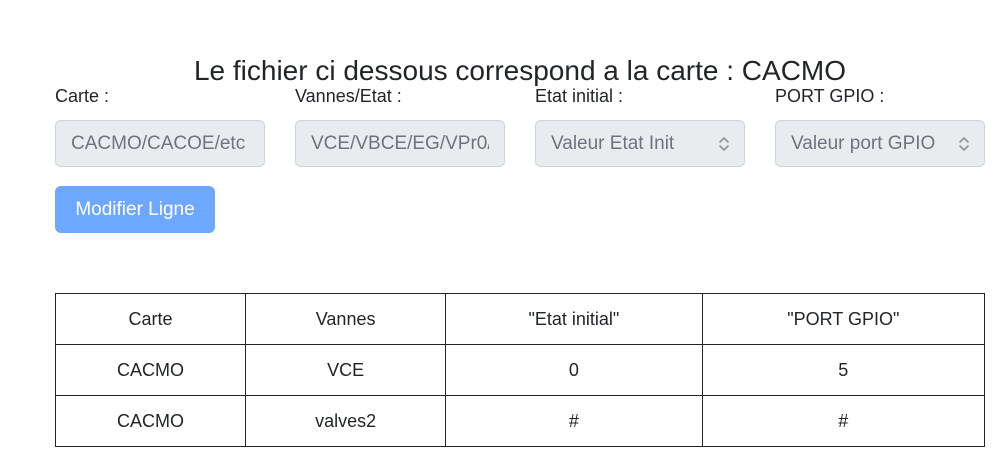 Image resolution: width=997 pixels, height=453 pixels. I want to click on cell-port-gpio: #, so click(843, 421).